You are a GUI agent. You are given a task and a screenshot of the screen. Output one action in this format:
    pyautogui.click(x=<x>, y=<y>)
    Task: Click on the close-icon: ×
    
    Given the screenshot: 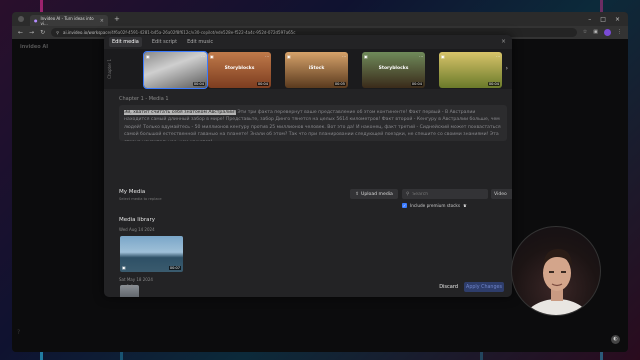 What is the action you would take?
    pyautogui.click(x=503, y=41)
    